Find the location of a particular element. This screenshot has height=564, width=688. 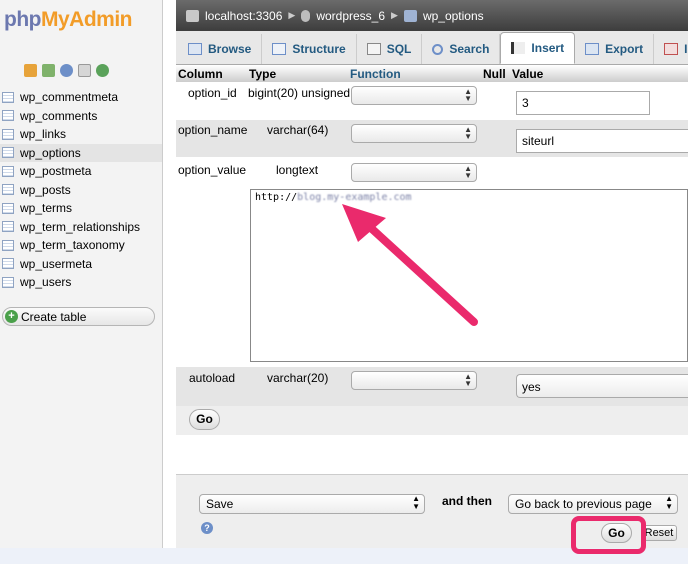

and-then-label: and then is located at coordinates (467, 501).